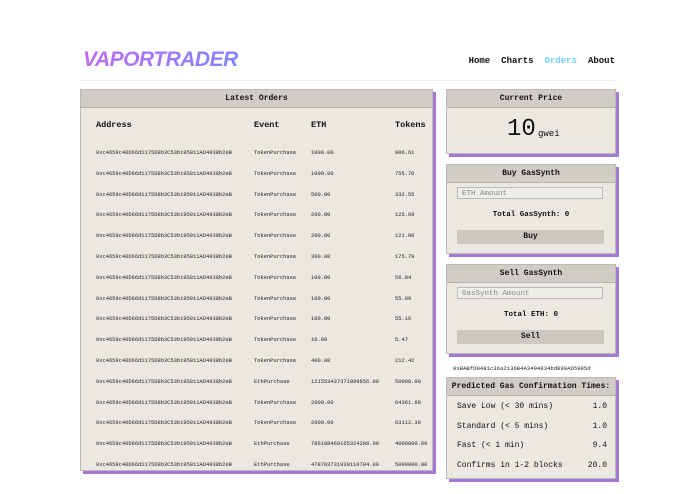 This screenshot has height=494, width=695. Describe the element at coordinates (505, 406) in the screenshot. I see `gas-row-label: Save Low (< 30 mins)` at that location.